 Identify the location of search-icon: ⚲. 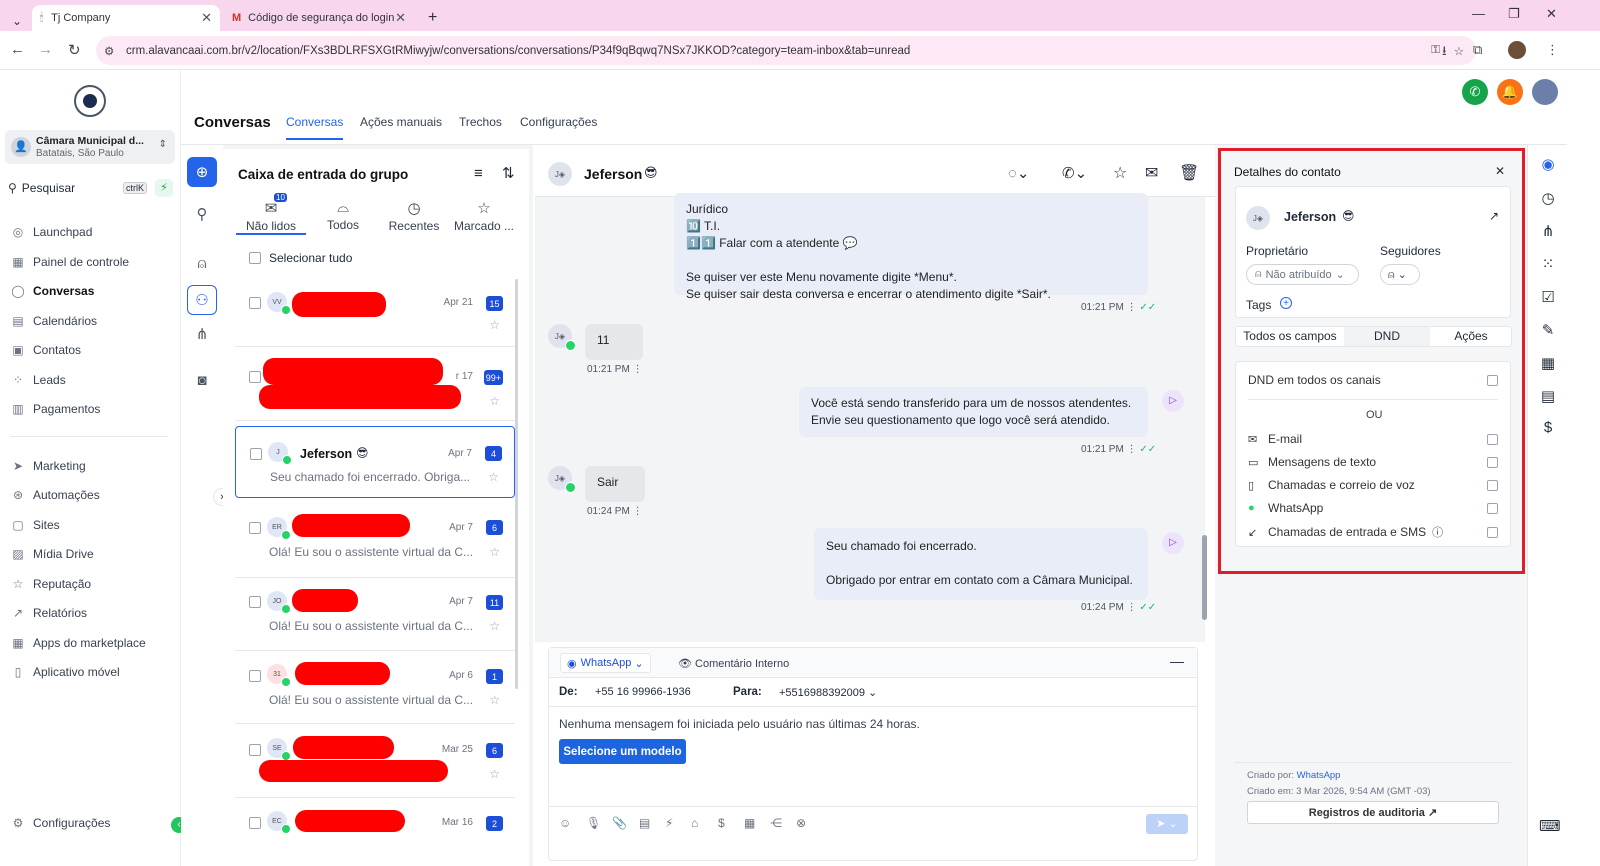
(202, 214).